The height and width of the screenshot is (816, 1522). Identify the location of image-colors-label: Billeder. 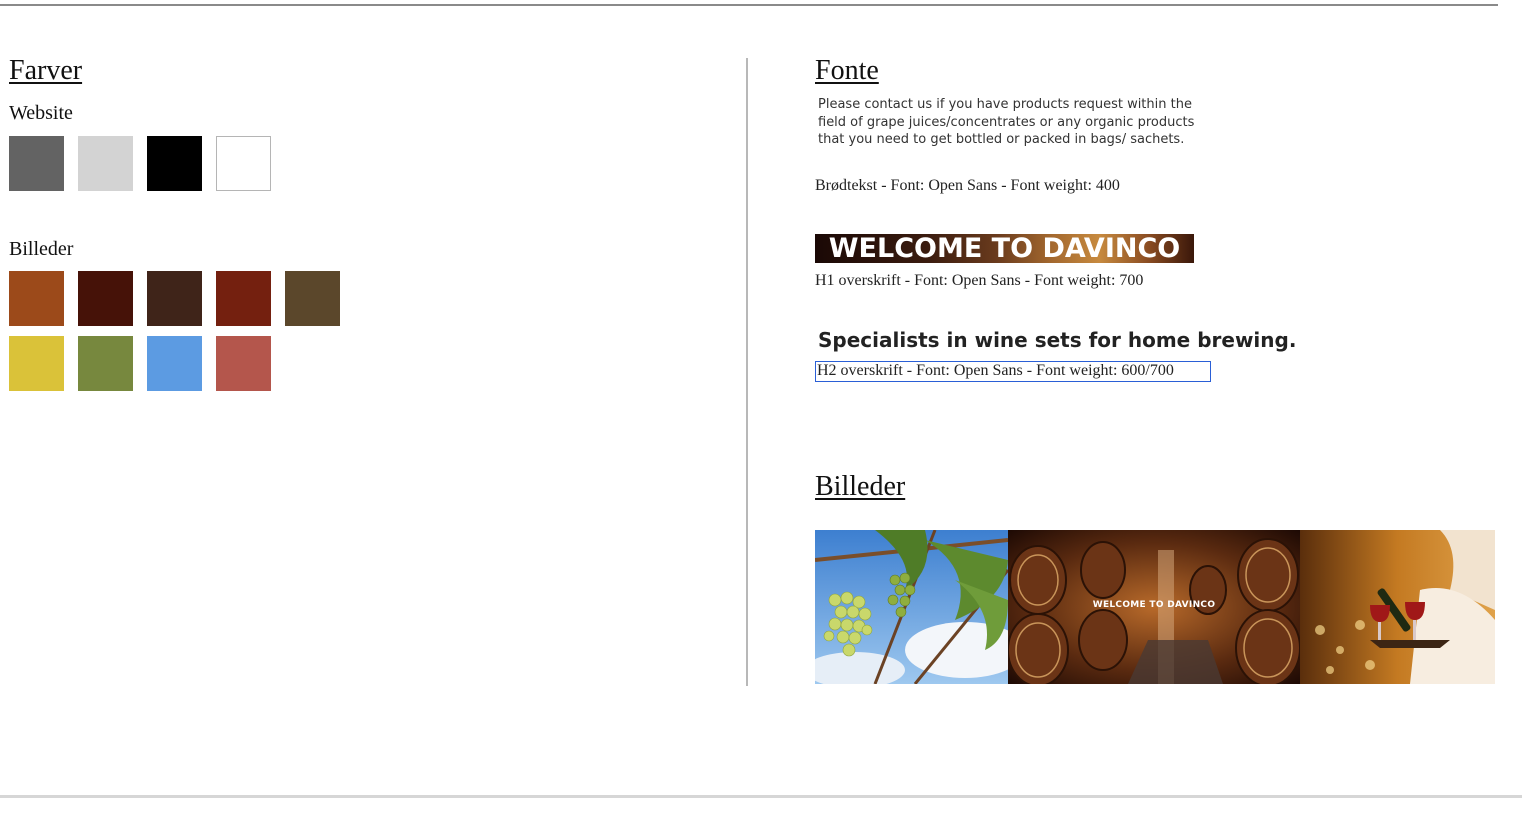
(41, 249).